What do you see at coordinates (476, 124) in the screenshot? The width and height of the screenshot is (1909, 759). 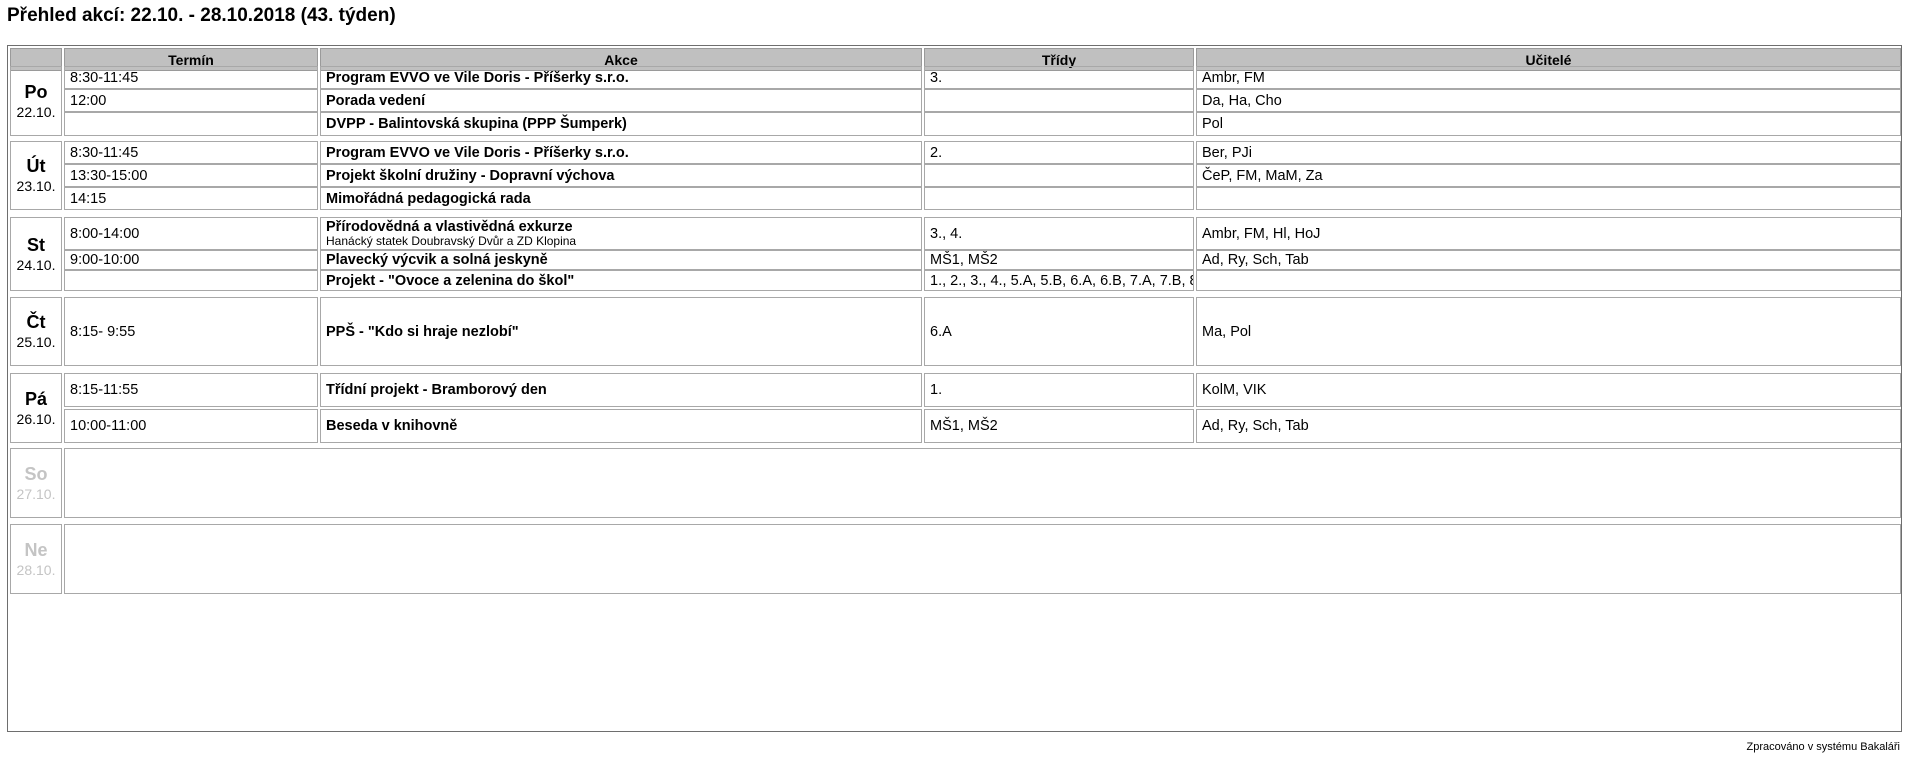 I see `event-title: DVPP - Balintovská skupina (PPP Šumperk)` at bounding box center [476, 124].